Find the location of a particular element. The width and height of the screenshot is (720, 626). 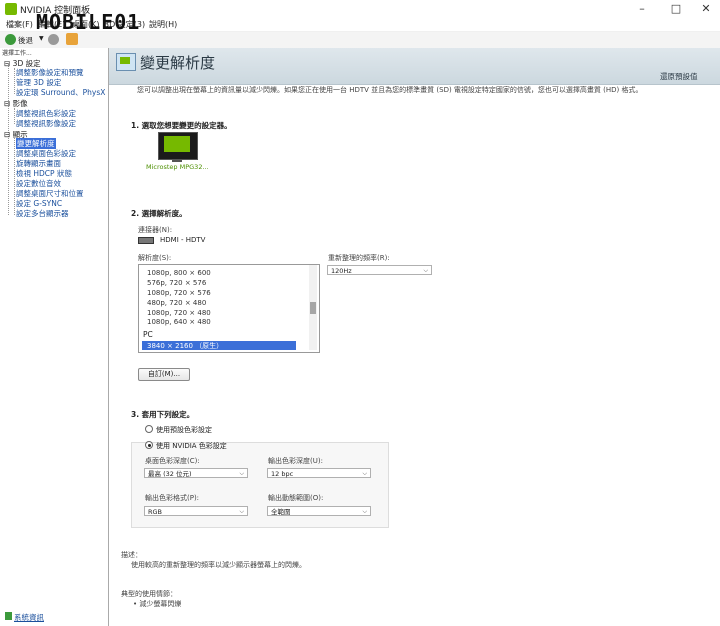

sidebar-item-surround-physx: 設定環 Surround、PhysX is located at coordinates (60, 92).